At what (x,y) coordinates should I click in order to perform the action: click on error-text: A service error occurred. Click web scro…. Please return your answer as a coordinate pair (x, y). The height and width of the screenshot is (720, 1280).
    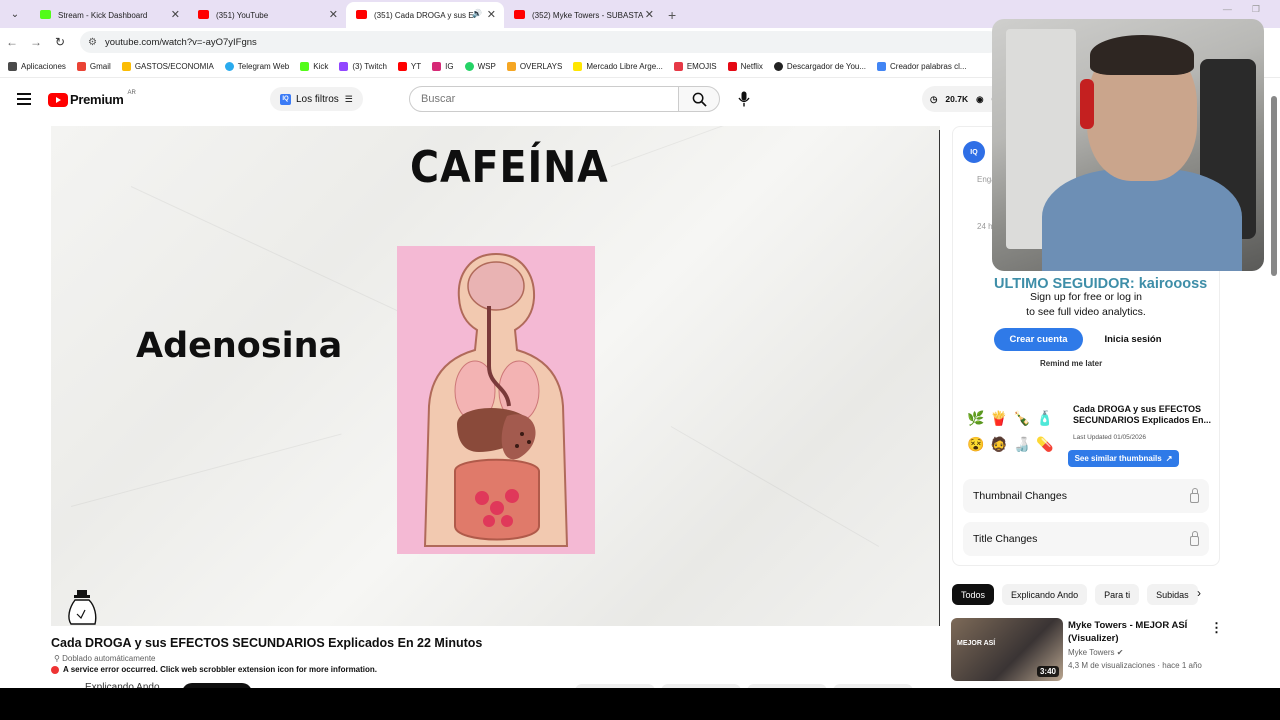
    Looking at the image, I should click on (220, 669).